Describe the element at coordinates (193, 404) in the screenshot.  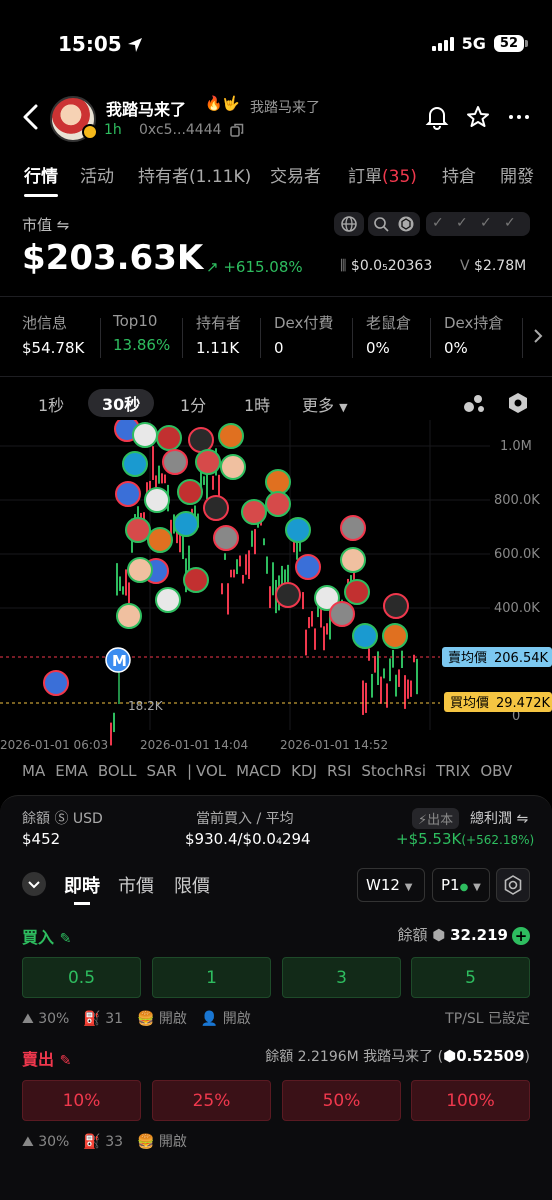
I see `interval-1m: 1分` at that location.